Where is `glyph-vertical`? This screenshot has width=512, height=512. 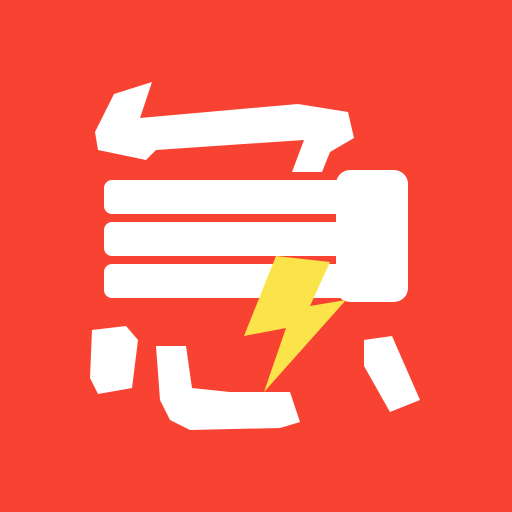
glyph-vertical is located at coordinates (372, 236).